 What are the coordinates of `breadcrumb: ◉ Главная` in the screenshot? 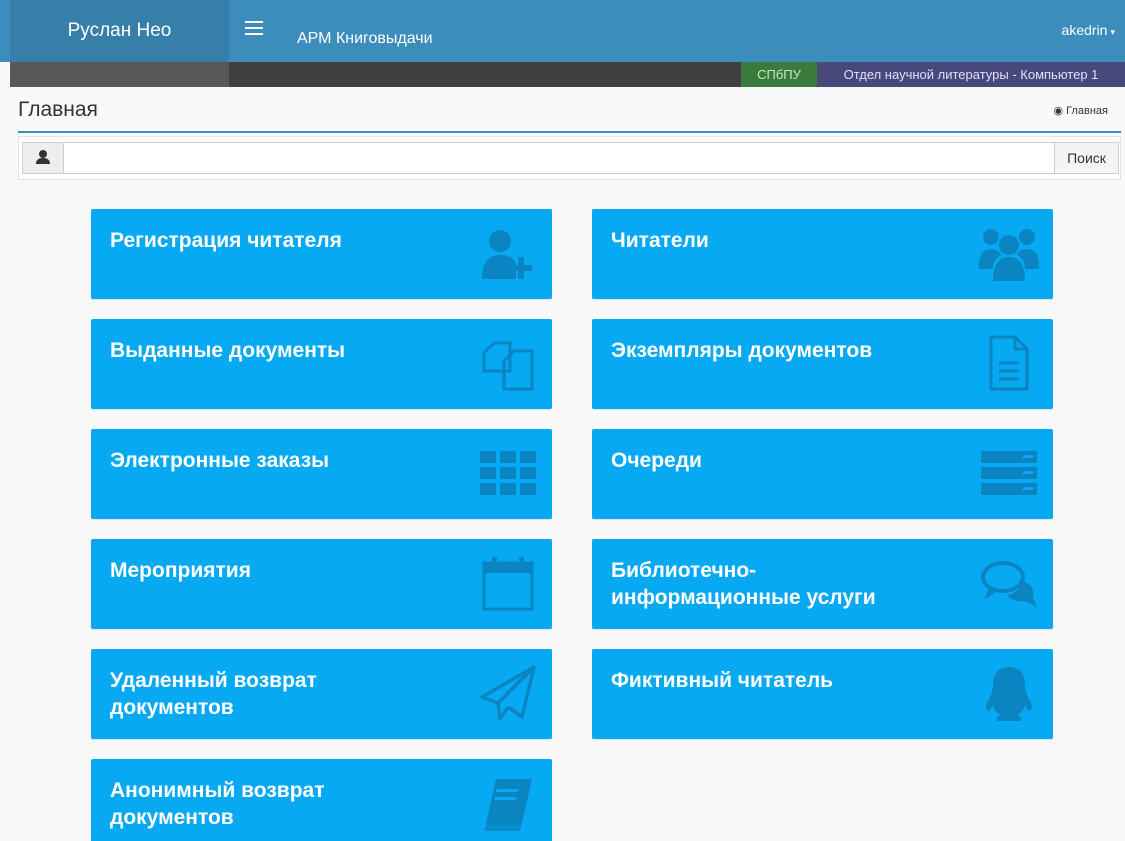 It's located at (1081, 110).